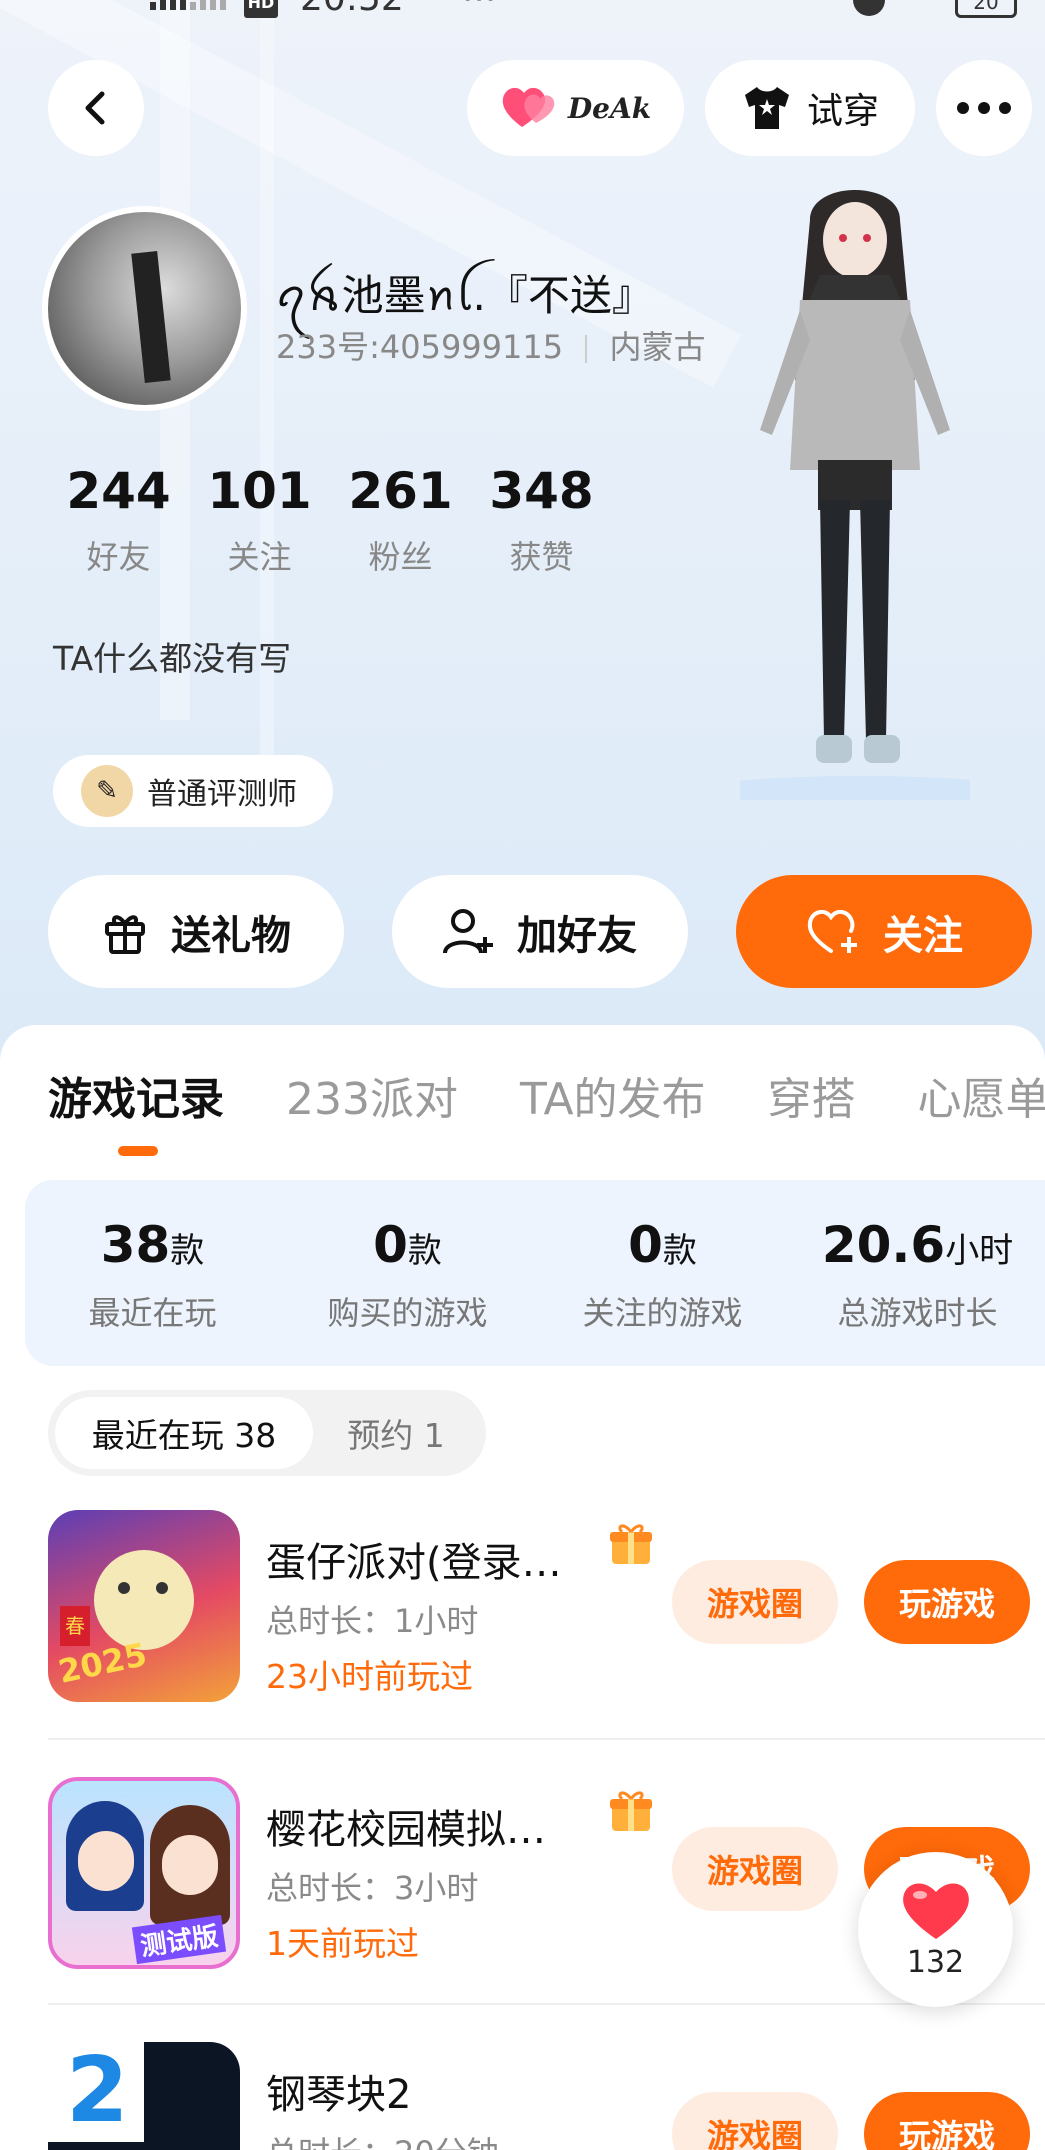 The image size is (1045, 2150). Describe the element at coordinates (188, 5) in the screenshot. I see `signal-icon` at that location.